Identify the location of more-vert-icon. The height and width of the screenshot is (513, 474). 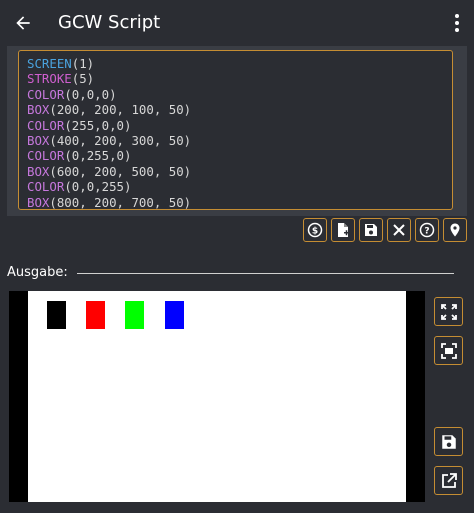
(457, 23).